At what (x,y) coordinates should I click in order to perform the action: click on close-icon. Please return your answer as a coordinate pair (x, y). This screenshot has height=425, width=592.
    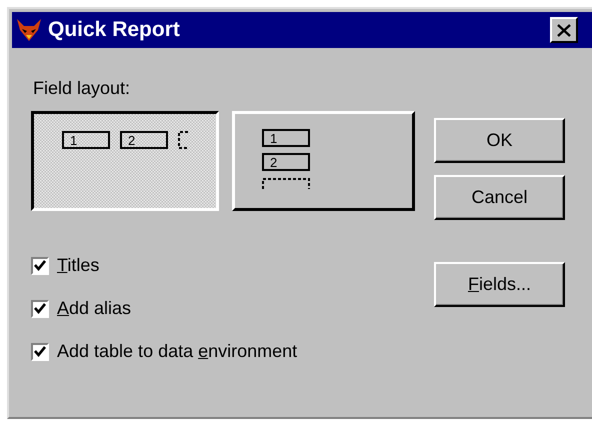
    Looking at the image, I should click on (564, 30).